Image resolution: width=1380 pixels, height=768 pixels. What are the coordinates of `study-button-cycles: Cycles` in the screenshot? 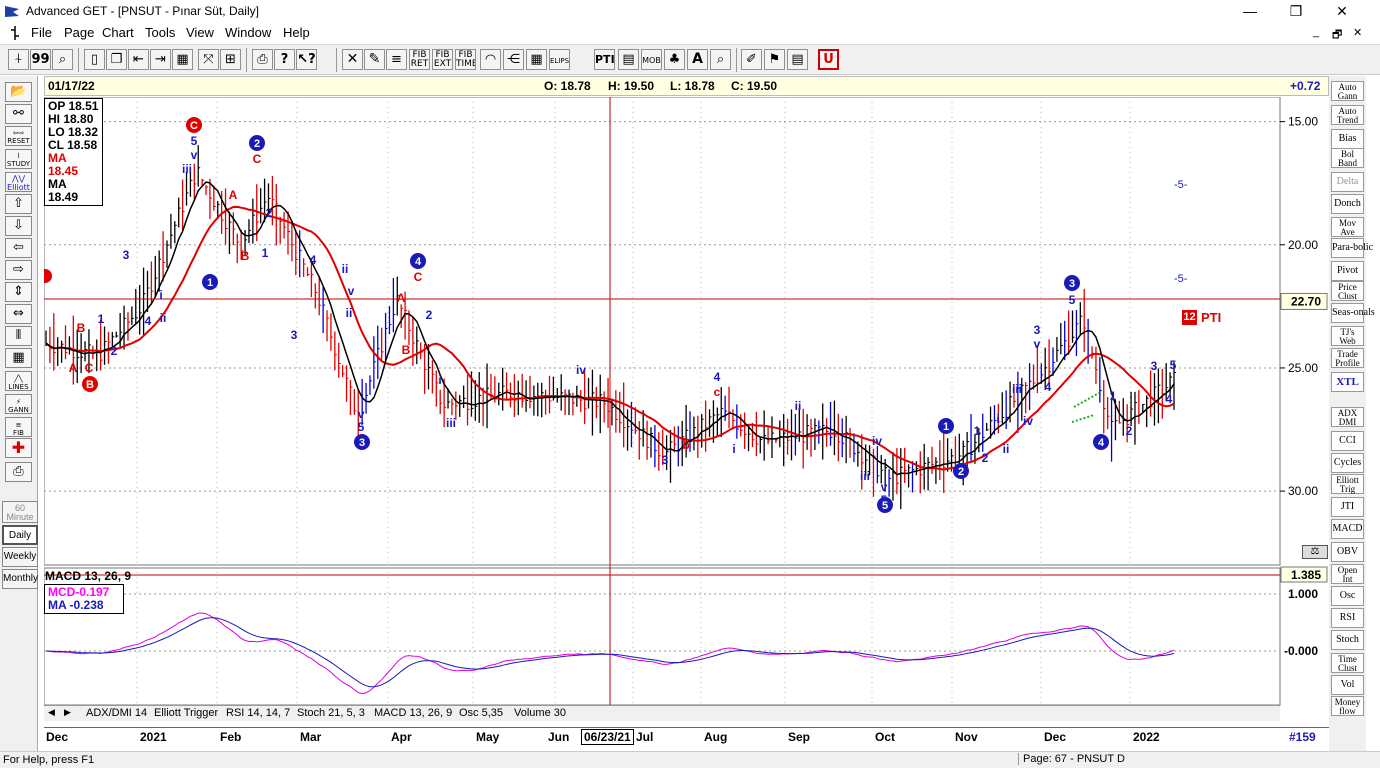 It's located at (1347, 463).